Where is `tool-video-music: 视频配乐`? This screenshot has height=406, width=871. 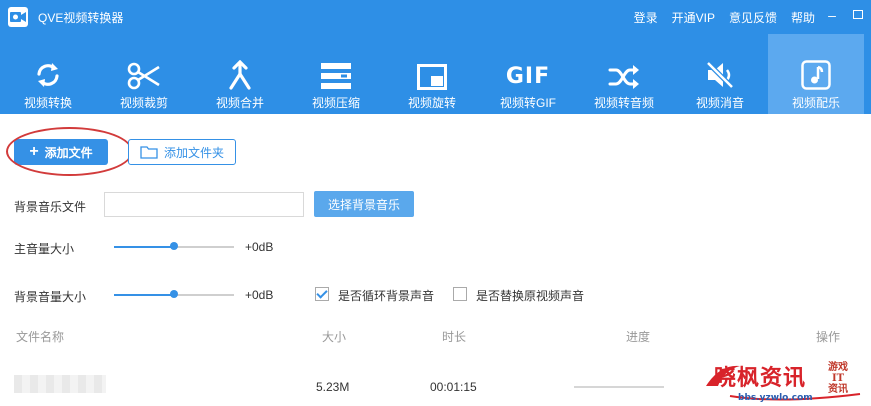 tool-video-music: 视频配乐 is located at coordinates (816, 74).